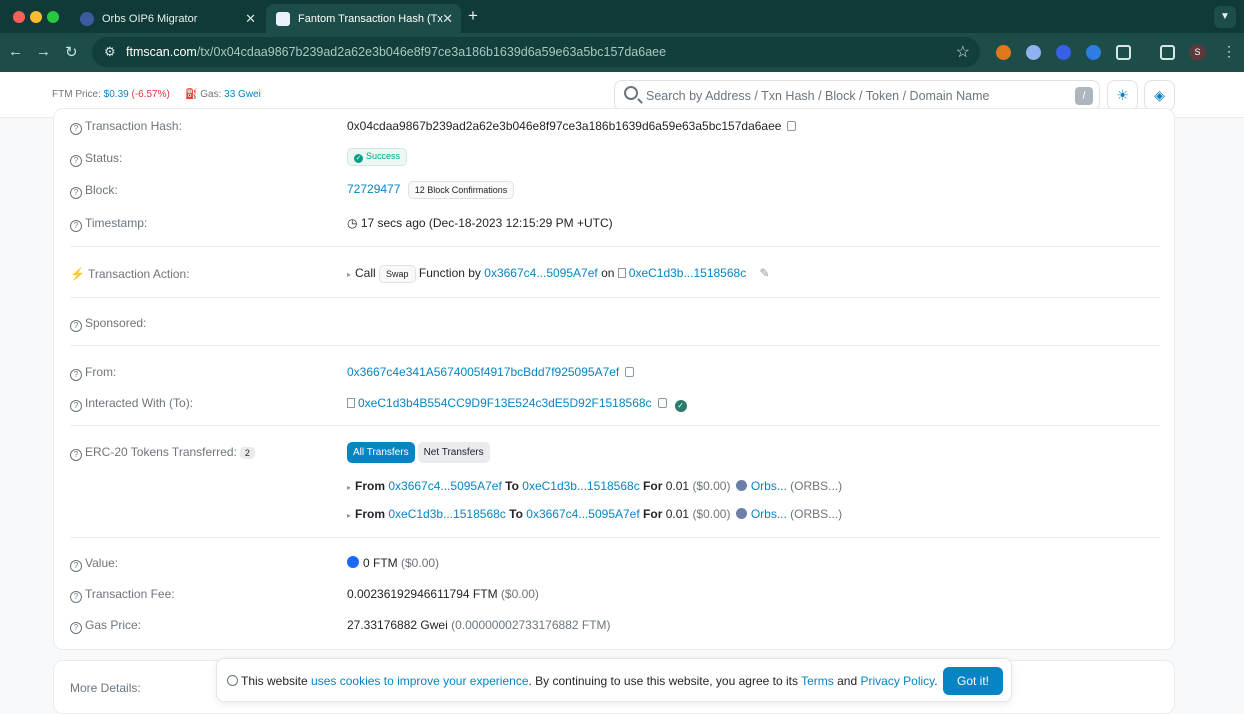 This screenshot has width=1244, height=714. I want to click on tx-fee-label: ? Transaction Fee:, so click(122, 595).